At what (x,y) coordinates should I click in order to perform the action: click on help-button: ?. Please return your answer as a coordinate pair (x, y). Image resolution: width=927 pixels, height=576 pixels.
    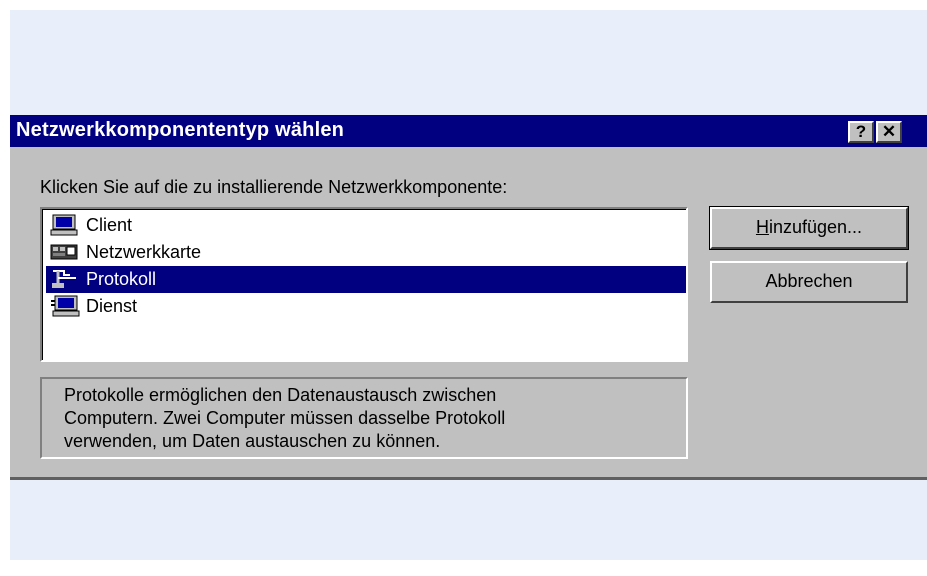
    Looking at the image, I should click on (861, 132).